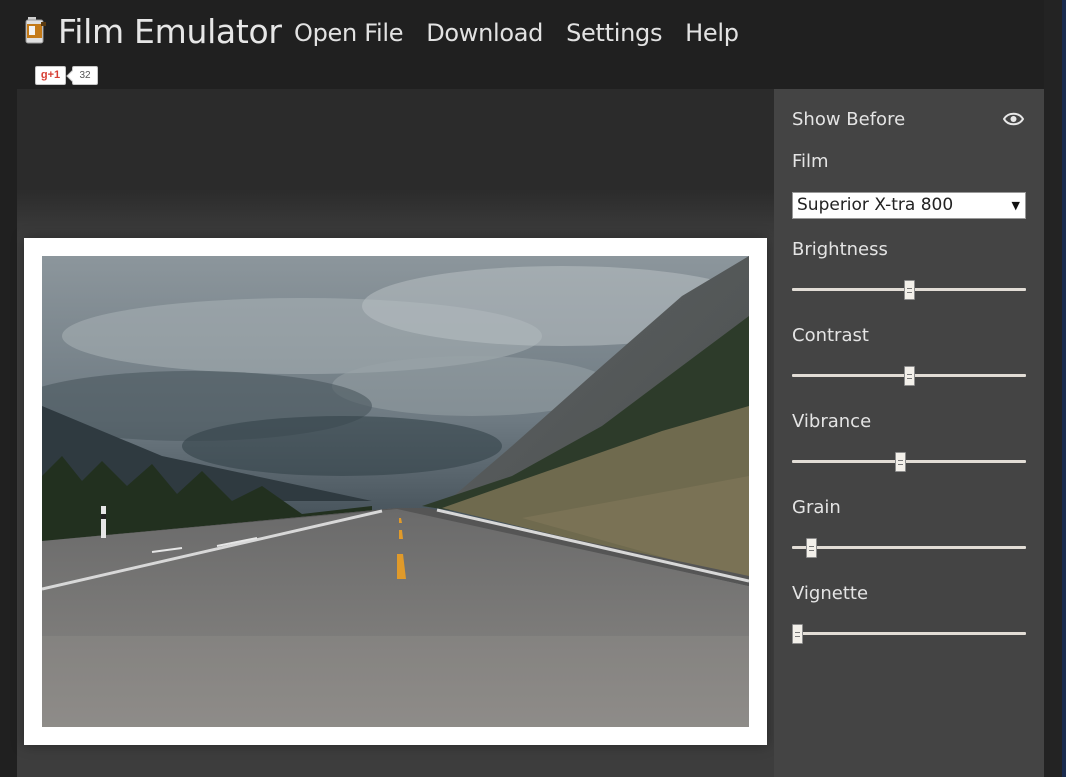  Describe the element at coordinates (1053, 388) in the screenshot. I see `window-scrollbar` at that location.